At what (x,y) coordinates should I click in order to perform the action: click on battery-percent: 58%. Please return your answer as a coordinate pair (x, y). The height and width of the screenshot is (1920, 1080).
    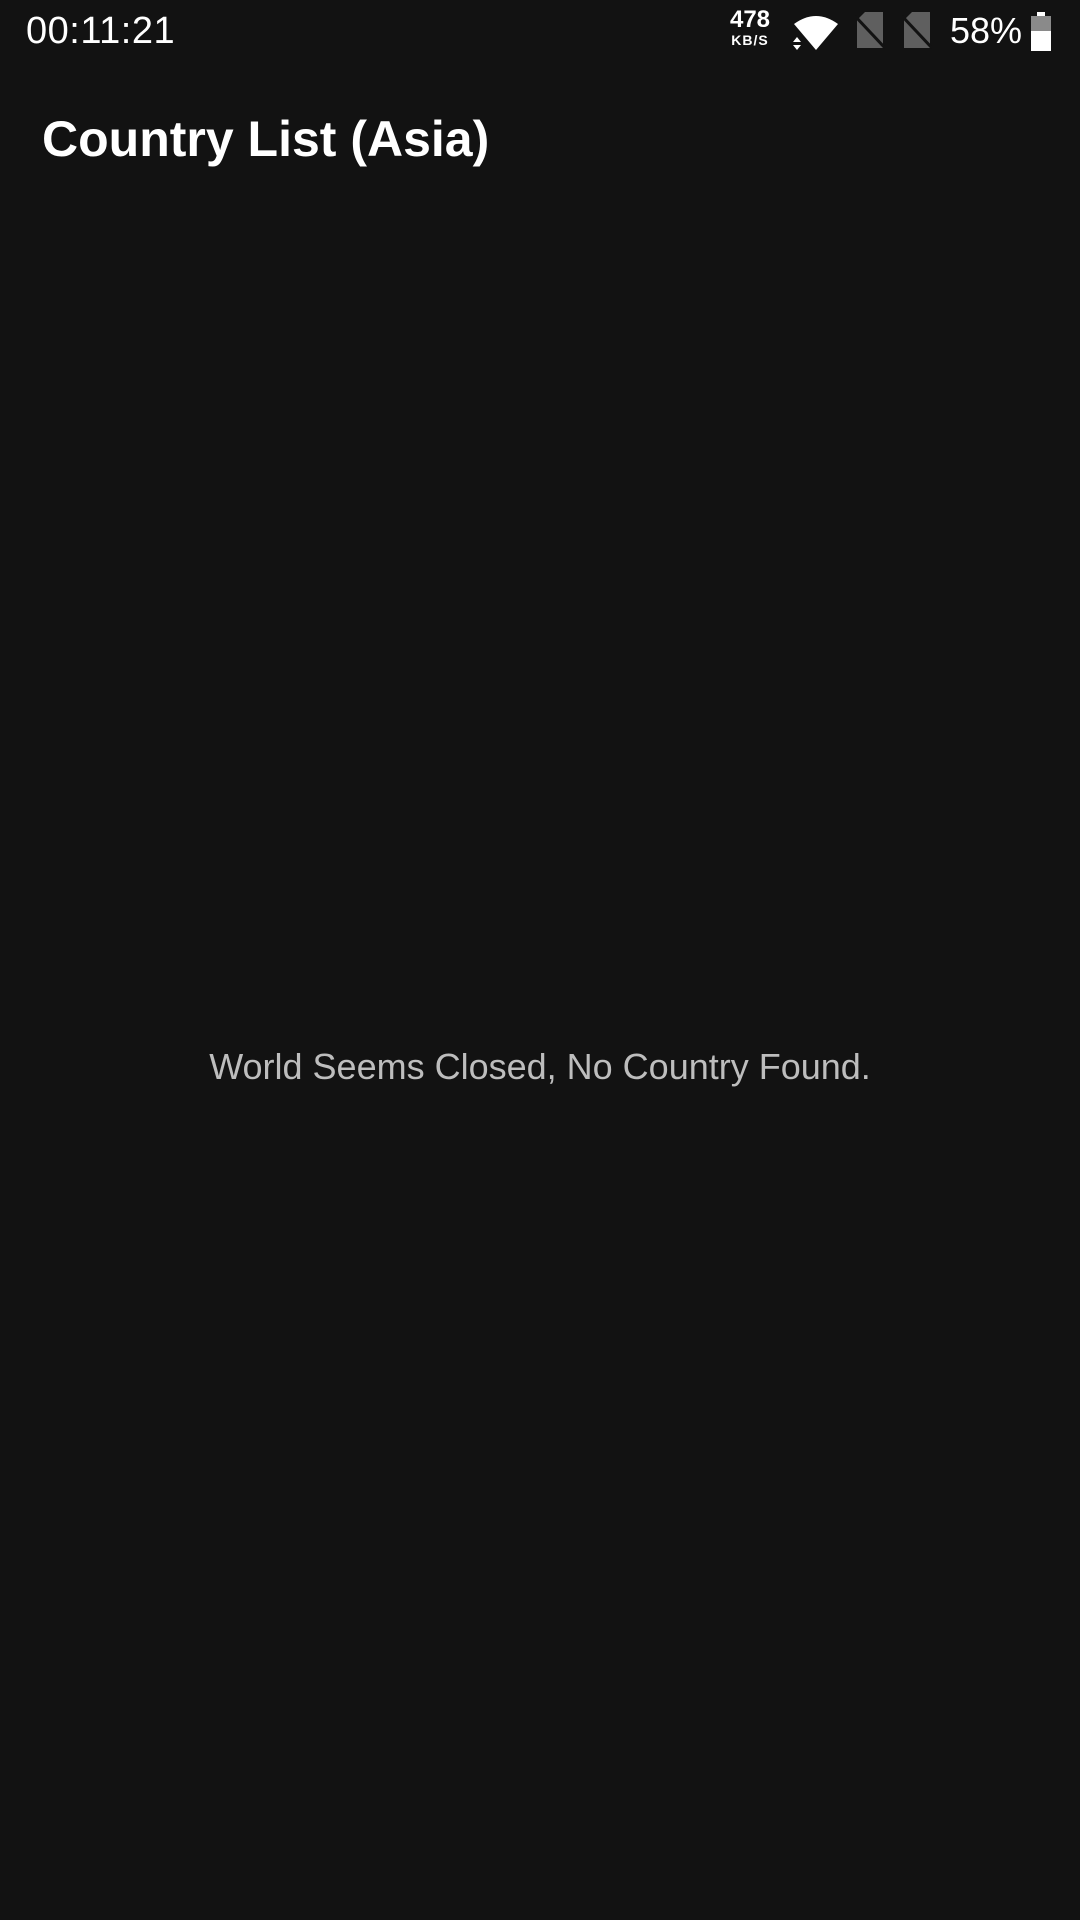
    Looking at the image, I should click on (986, 30).